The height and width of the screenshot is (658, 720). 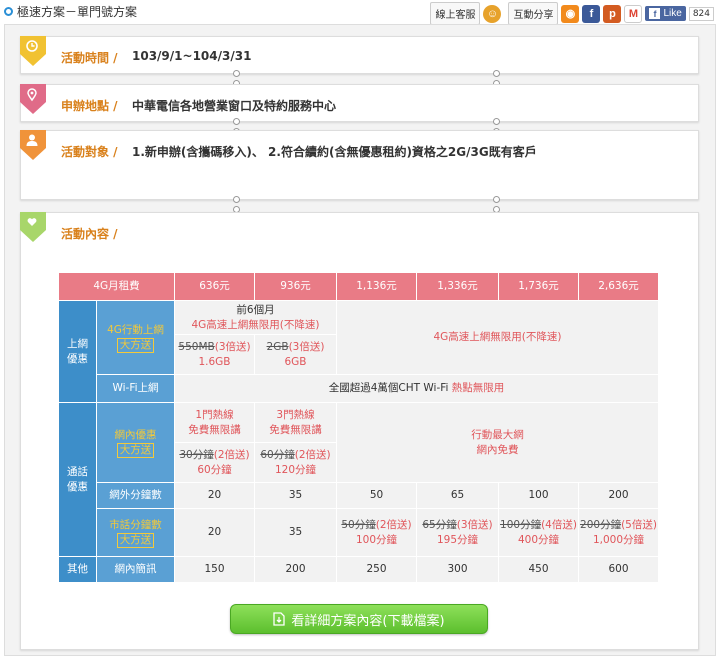 What do you see at coordinates (559, 524) in the screenshot?
I see `cell-text: (4倍送)` at bounding box center [559, 524].